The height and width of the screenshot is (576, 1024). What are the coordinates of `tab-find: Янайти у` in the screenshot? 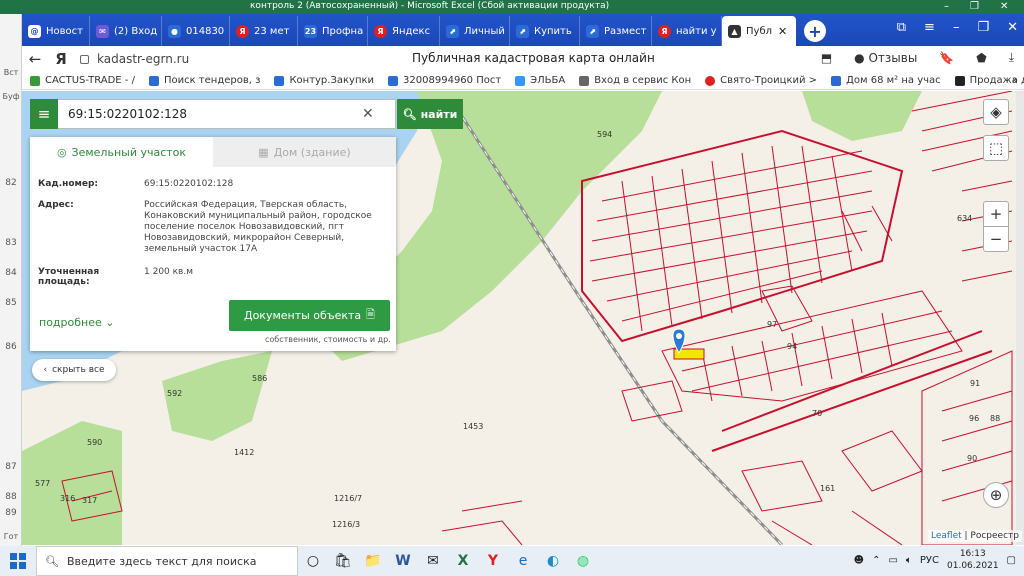 It's located at (687, 31).